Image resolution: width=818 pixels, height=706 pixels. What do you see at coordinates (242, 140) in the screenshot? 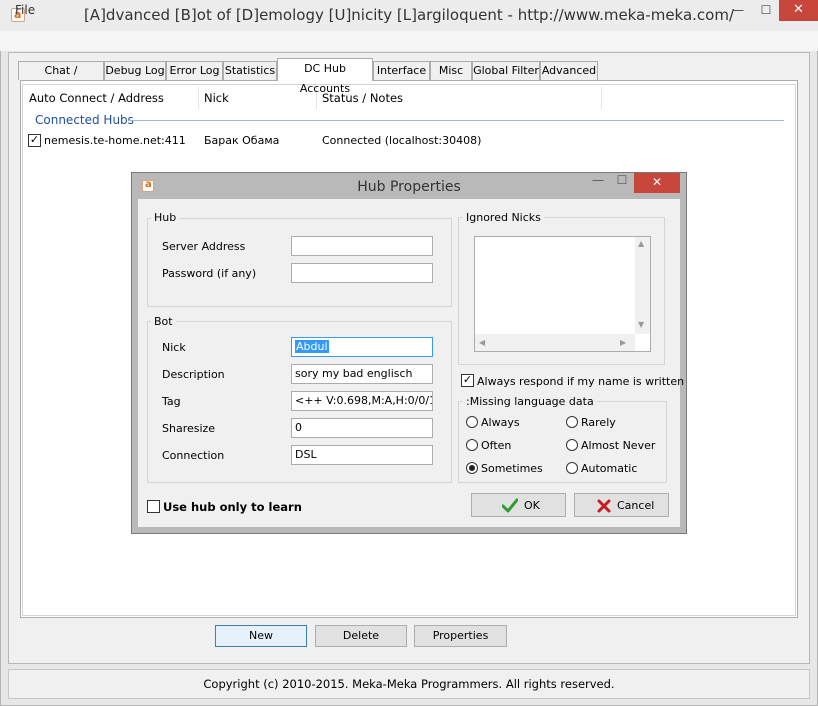
I see `hub-nick: Барак Обама` at bounding box center [242, 140].